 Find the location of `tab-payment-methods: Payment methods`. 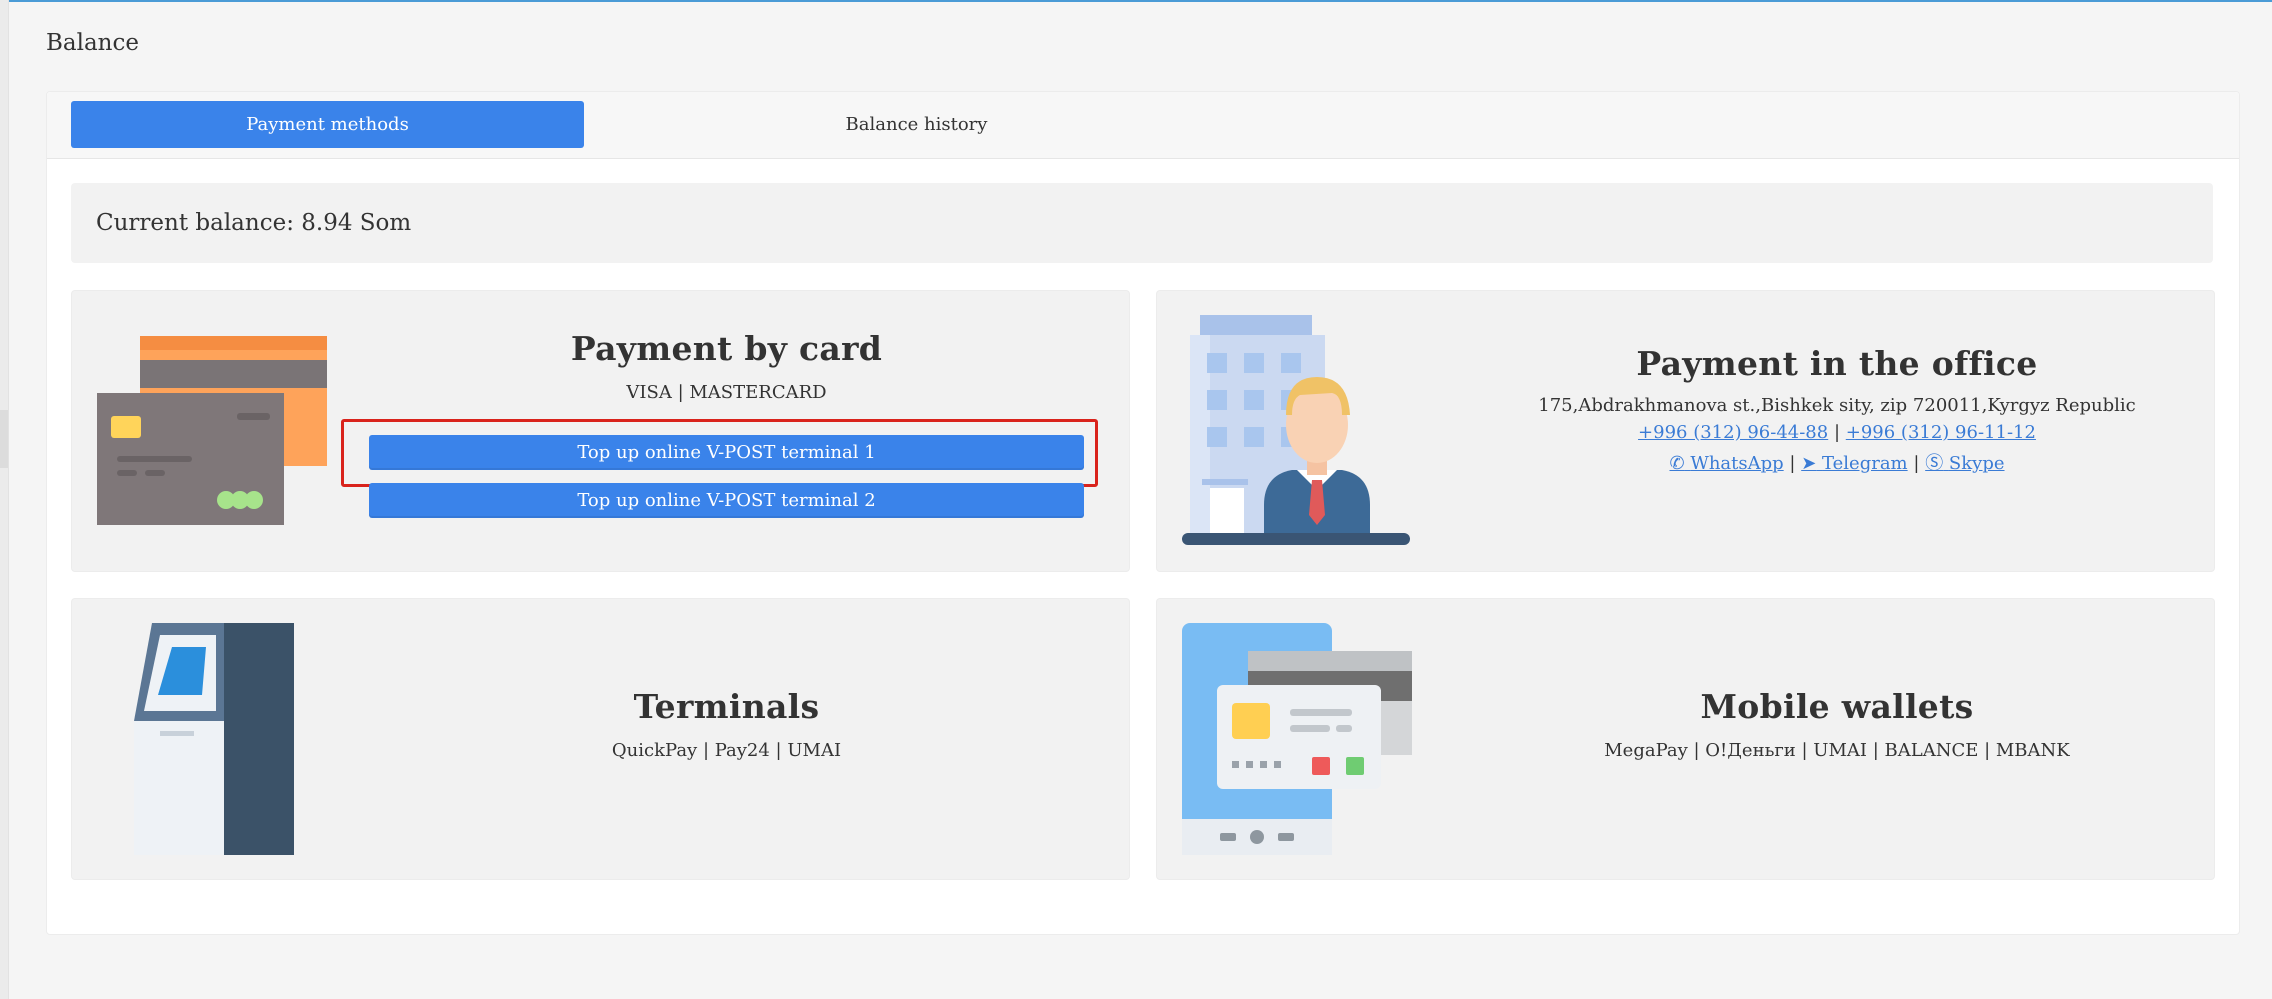

tab-payment-methods: Payment methods is located at coordinates (327, 124).